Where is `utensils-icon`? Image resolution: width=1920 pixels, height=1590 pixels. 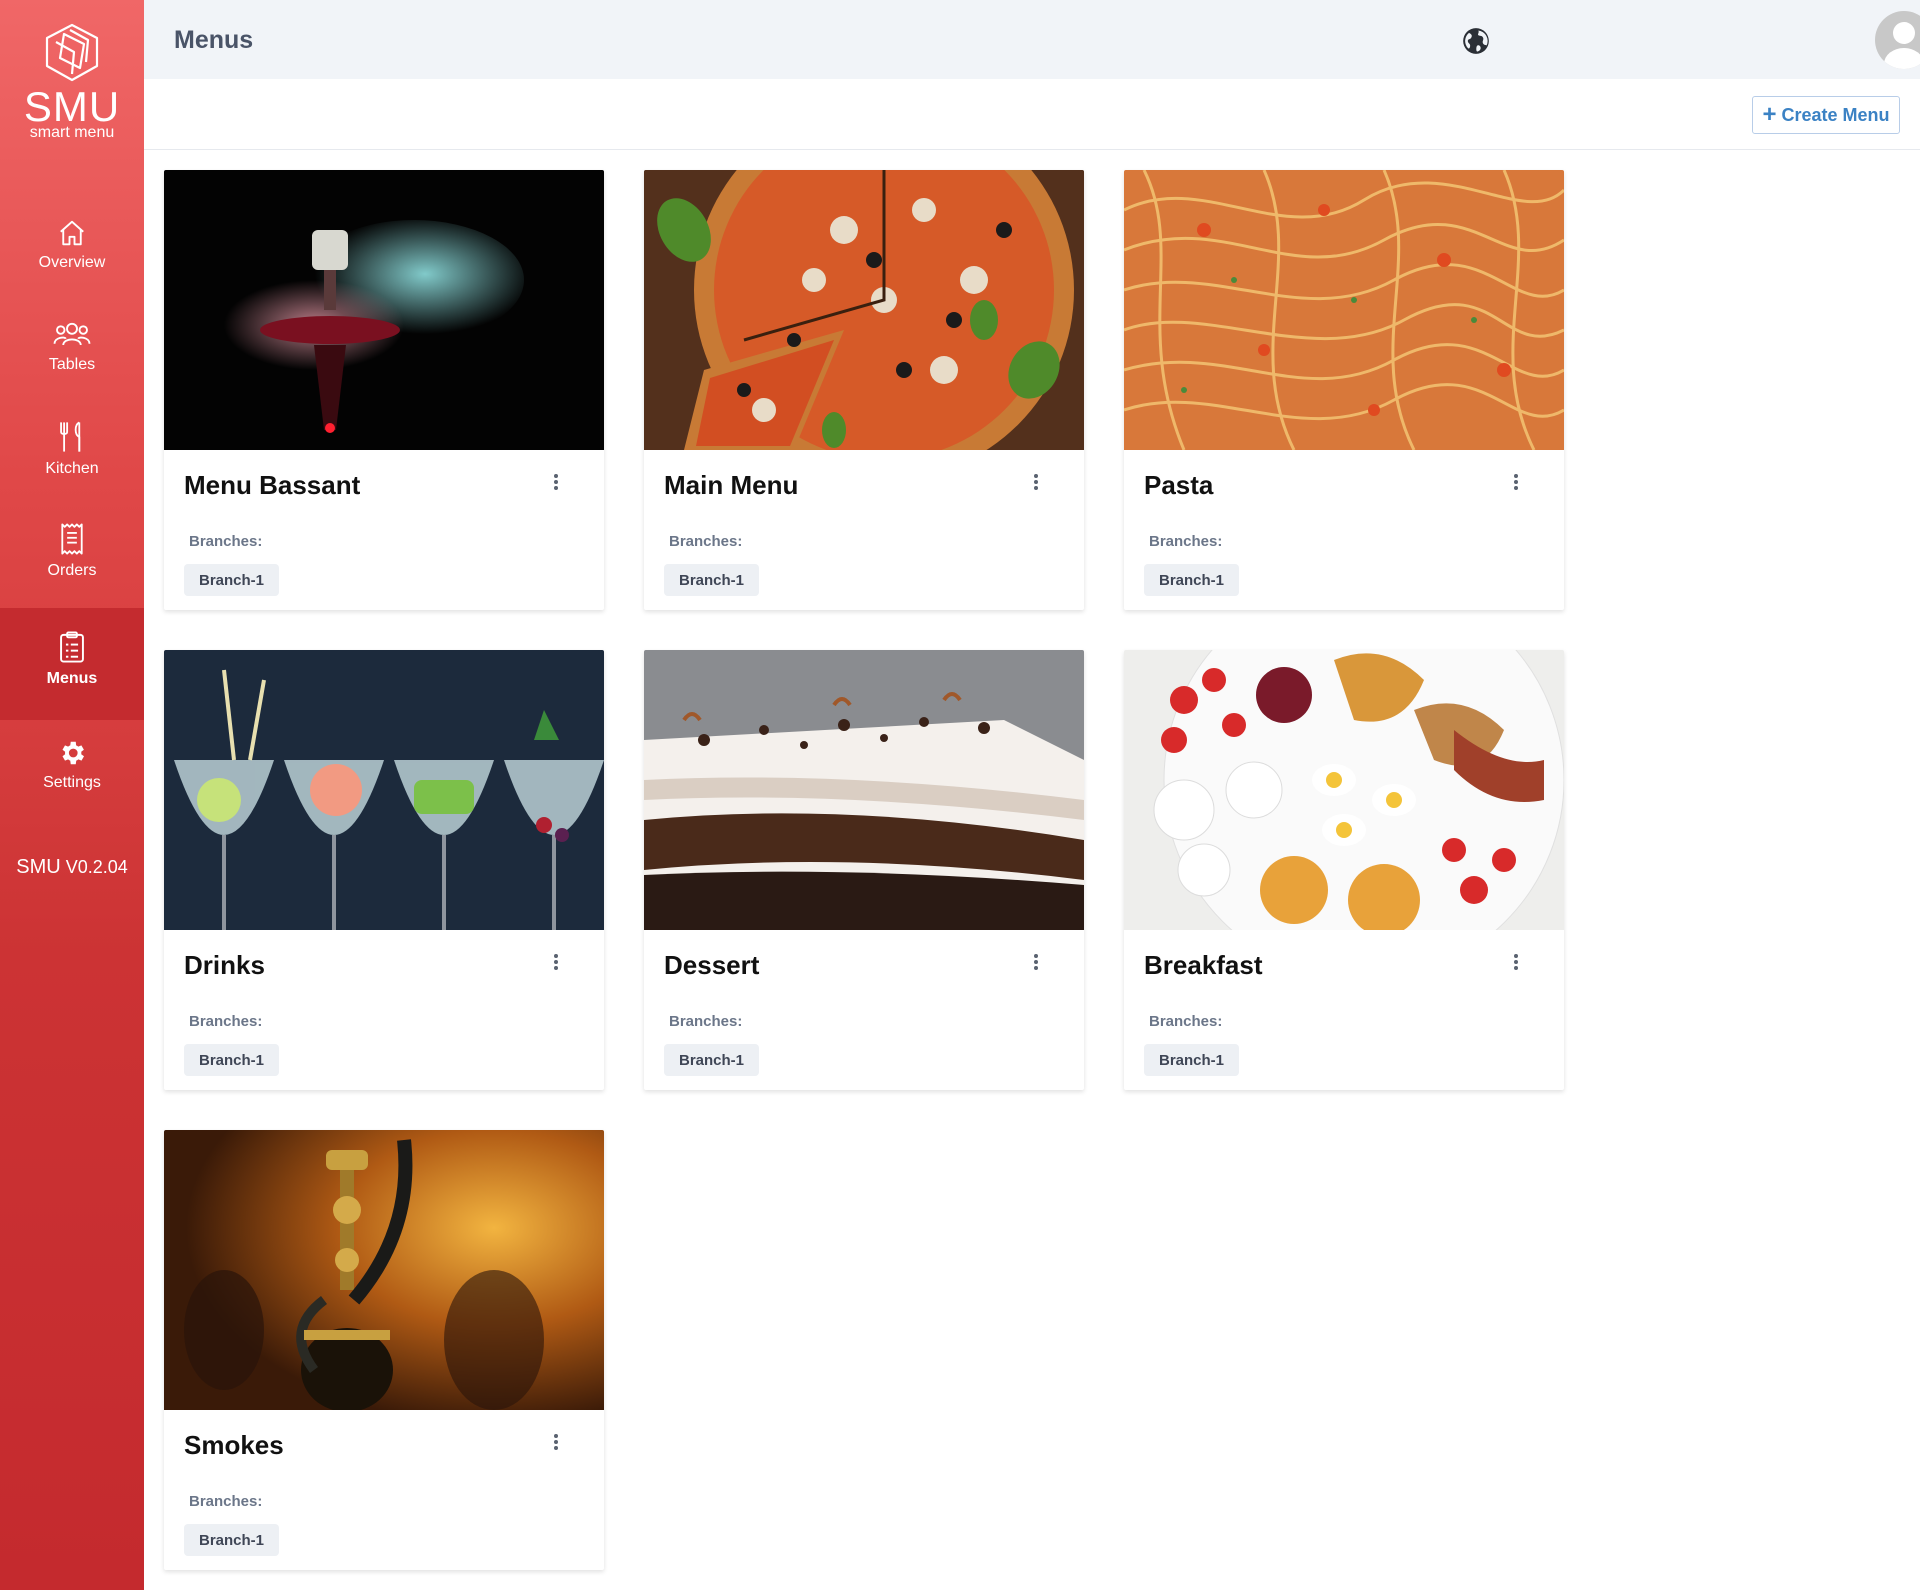 utensils-icon is located at coordinates (70, 436).